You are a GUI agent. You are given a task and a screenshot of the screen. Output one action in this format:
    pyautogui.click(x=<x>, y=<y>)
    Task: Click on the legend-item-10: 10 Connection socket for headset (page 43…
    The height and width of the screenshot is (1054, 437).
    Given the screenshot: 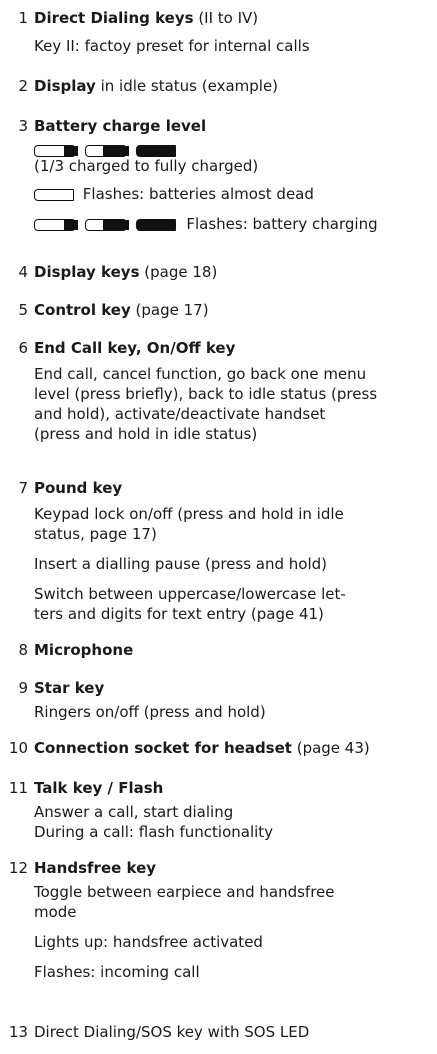 What is the action you would take?
    pyautogui.click(x=218, y=748)
    